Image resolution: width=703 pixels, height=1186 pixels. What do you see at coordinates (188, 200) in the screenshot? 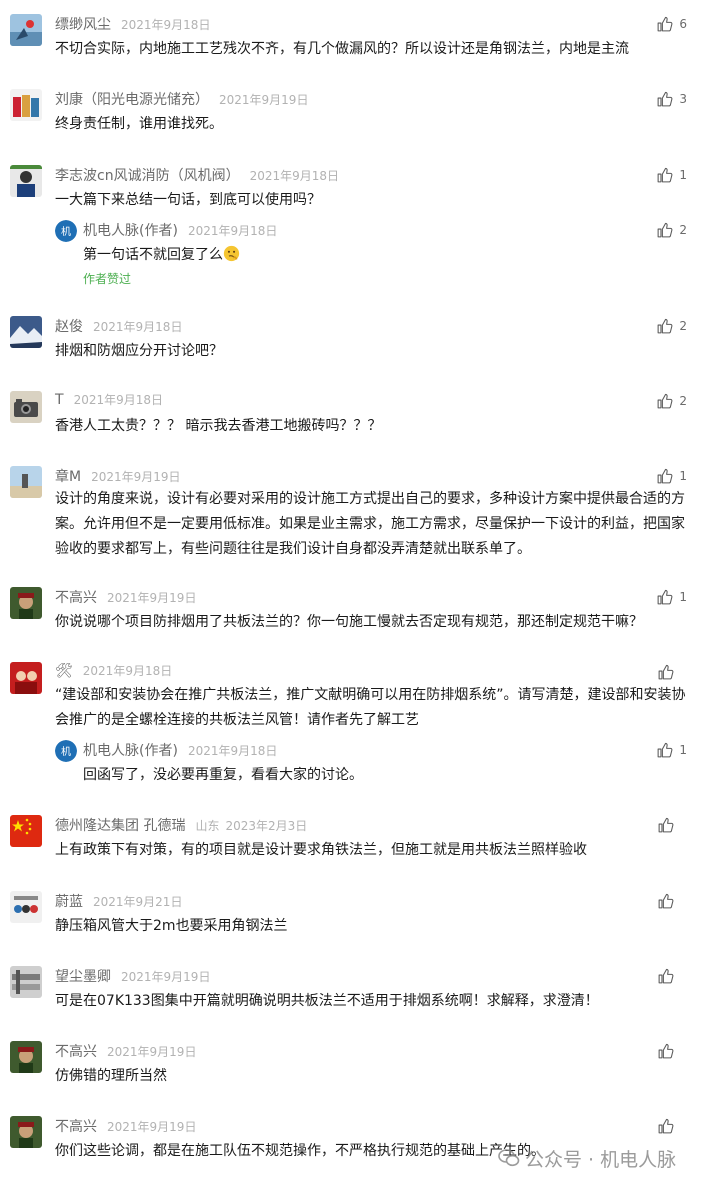
I see `comment-text: 一大篇下来总结一句话，到底可以使用吗？` at bounding box center [188, 200].